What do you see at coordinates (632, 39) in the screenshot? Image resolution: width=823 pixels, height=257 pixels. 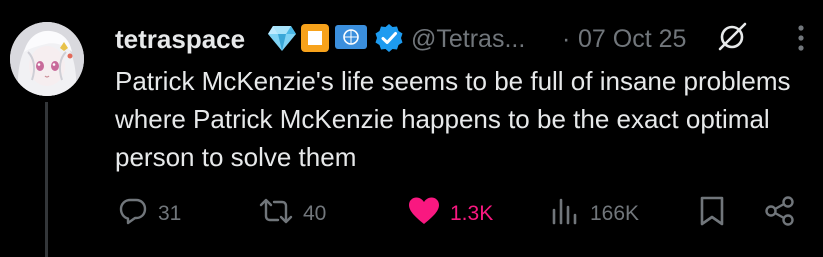 I see `tweet-date: 07 Oct 25` at bounding box center [632, 39].